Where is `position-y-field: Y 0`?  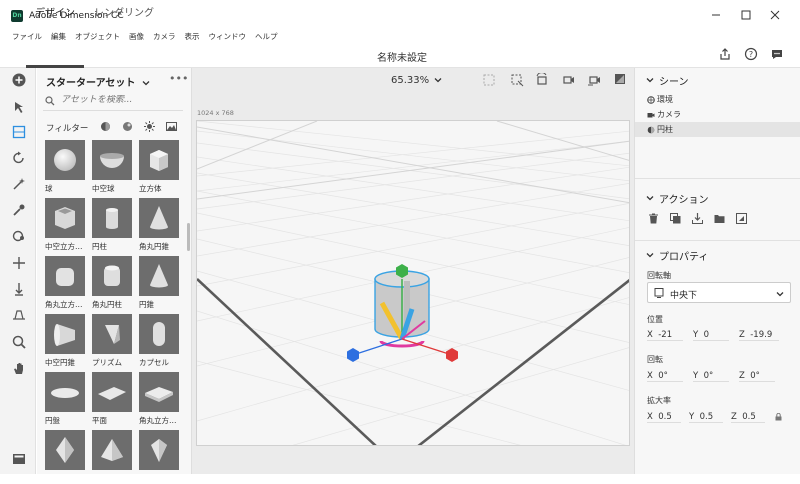
position-y-field: Y 0 is located at coordinates (711, 335).